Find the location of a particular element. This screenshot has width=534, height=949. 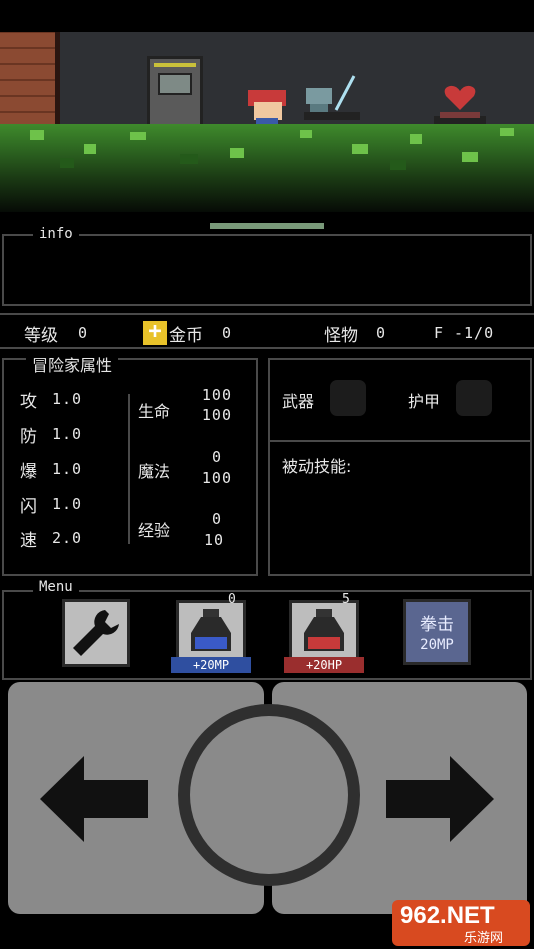

hp-label: 生命 is located at coordinates (154, 411).